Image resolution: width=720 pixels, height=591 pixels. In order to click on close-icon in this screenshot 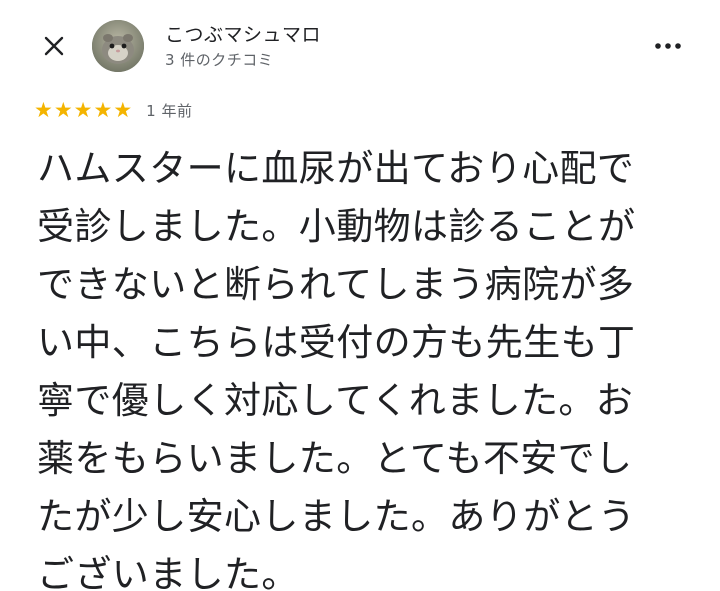, I will do `click(54, 46)`.